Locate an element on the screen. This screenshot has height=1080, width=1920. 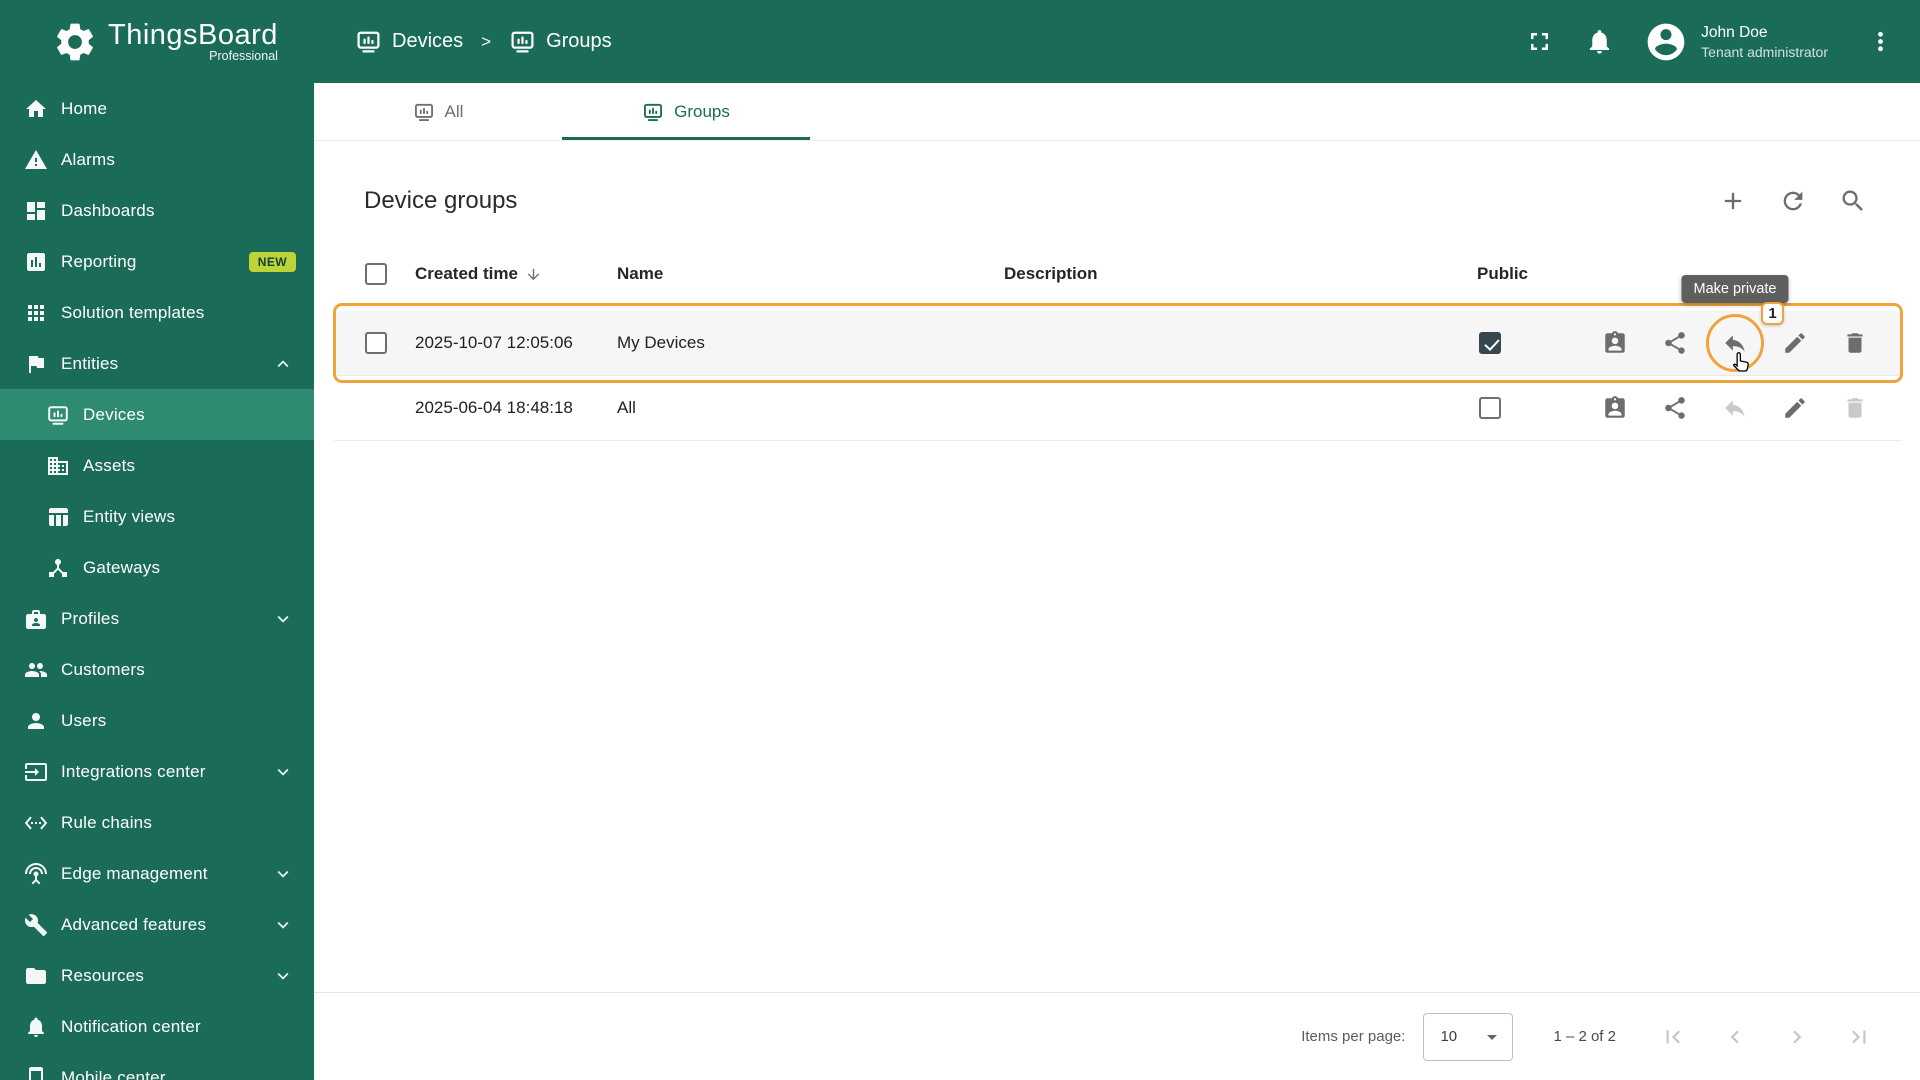
annotation-step-badge: 1 is located at coordinates (1772, 313).